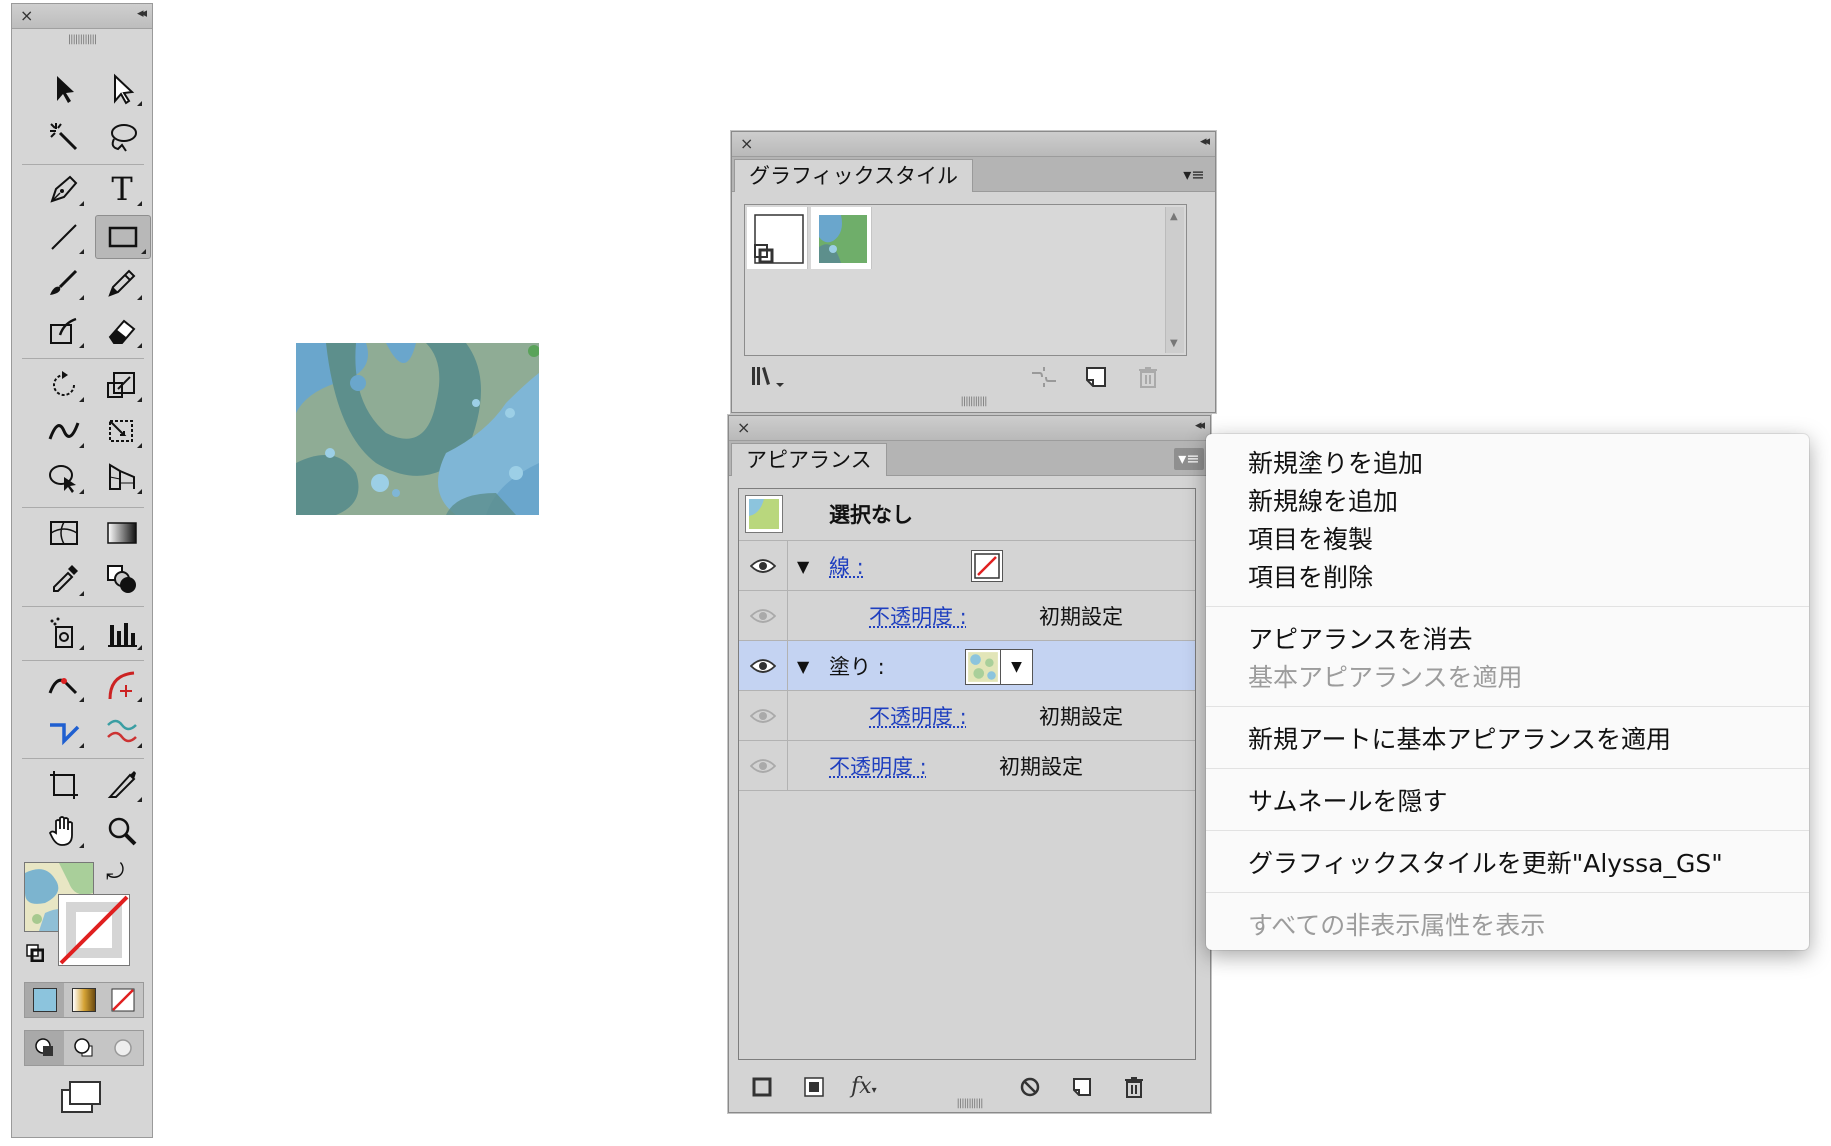 The height and width of the screenshot is (1146, 1831). What do you see at coordinates (1485, 862) in the screenshot?
I see `menu-item-redefine-graphic-style: グラフィックスタイルを更新"Alyssa_GS"` at bounding box center [1485, 862].